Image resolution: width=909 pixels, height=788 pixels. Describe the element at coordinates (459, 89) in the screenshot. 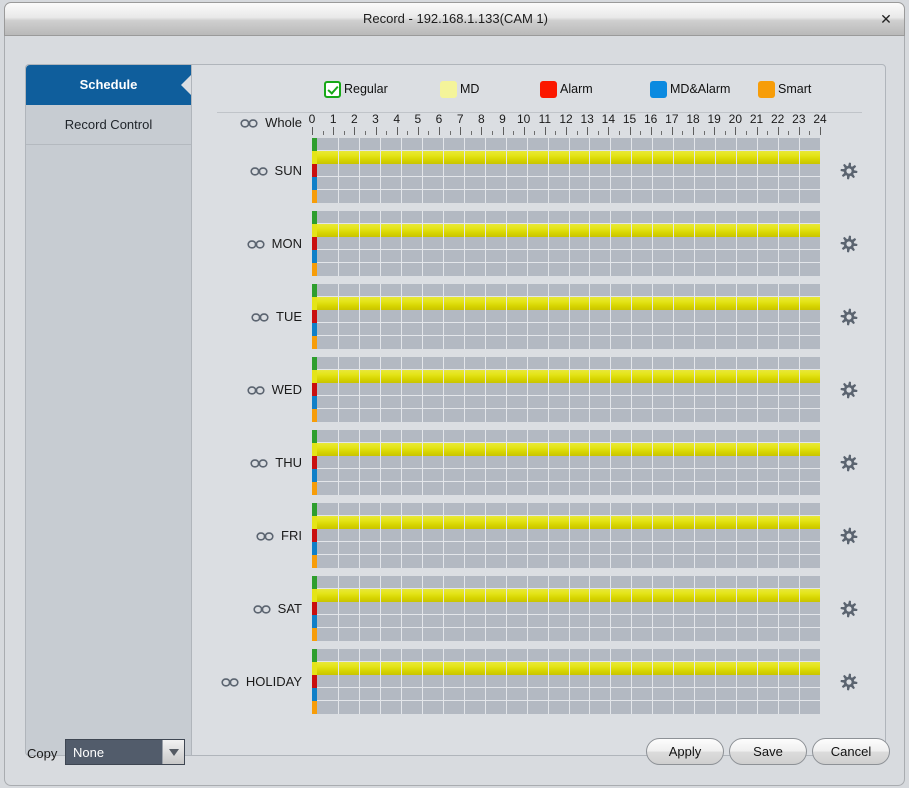

I see `legend-item-md: MD` at that location.